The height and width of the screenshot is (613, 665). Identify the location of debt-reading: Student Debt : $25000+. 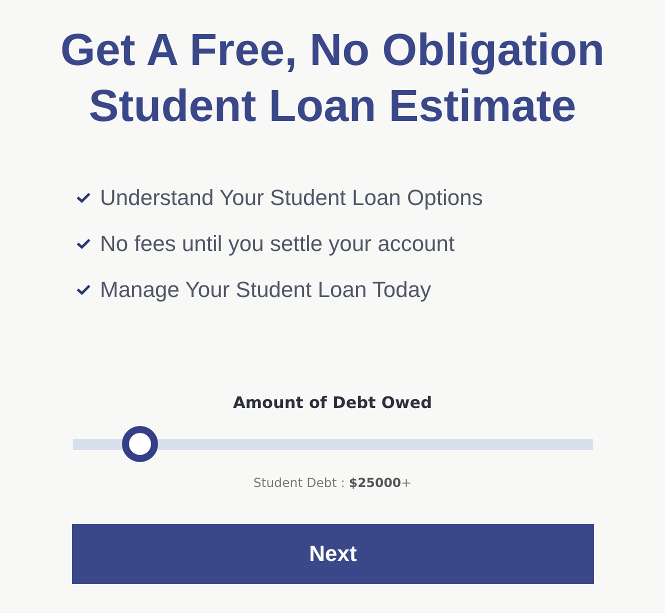
(332, 482).